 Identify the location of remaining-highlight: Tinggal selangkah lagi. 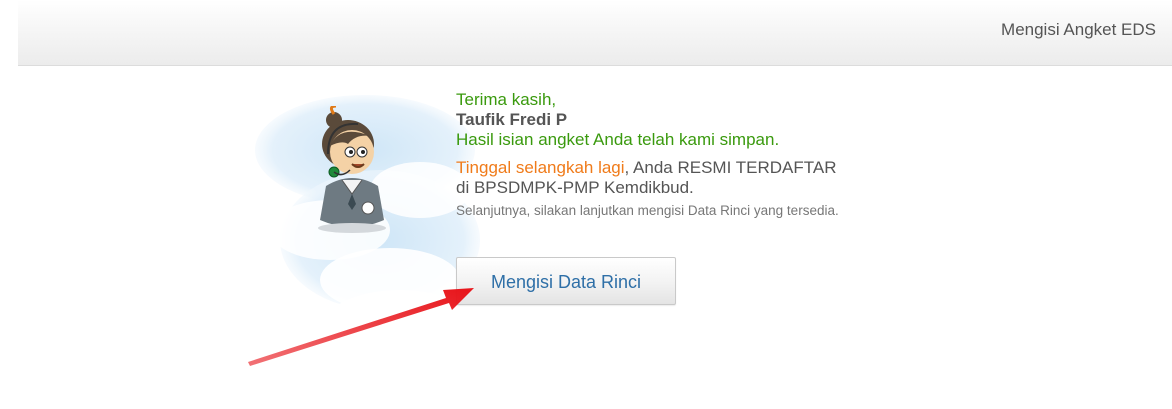
(540, 167).